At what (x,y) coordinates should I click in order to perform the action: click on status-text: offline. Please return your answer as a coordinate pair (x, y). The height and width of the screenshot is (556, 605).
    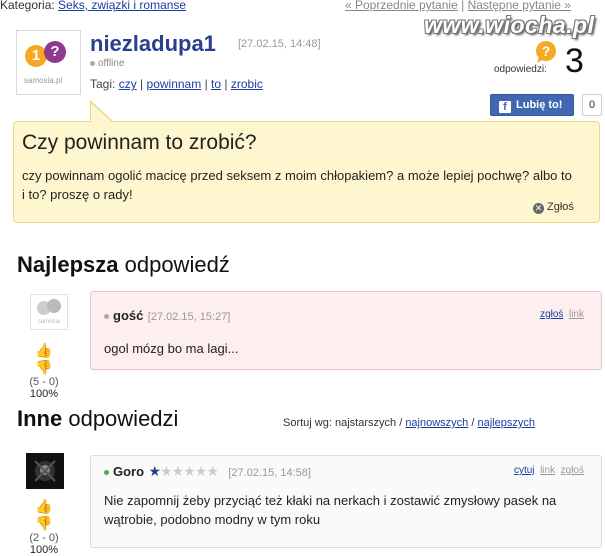
    Looking at the image, I should click on (111, 63).